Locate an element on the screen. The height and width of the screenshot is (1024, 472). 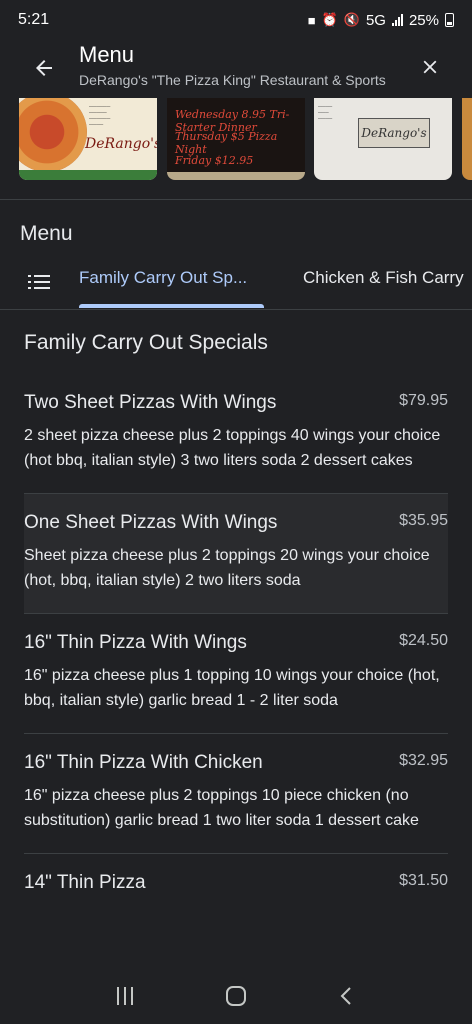
chalkboard-frame is located at coordinates (236, 176).